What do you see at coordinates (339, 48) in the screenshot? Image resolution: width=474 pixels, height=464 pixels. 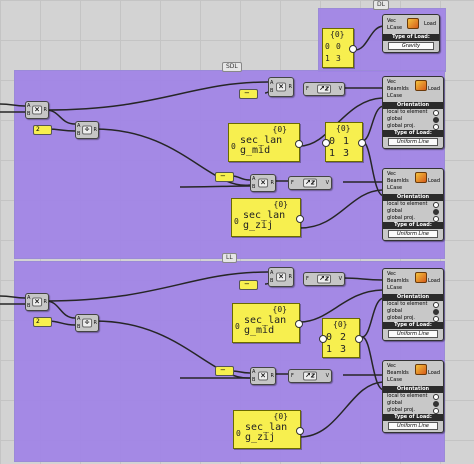 I see `panel-load-case-dl: {0} 0 0 1 3` at bounding box center [339, 48].